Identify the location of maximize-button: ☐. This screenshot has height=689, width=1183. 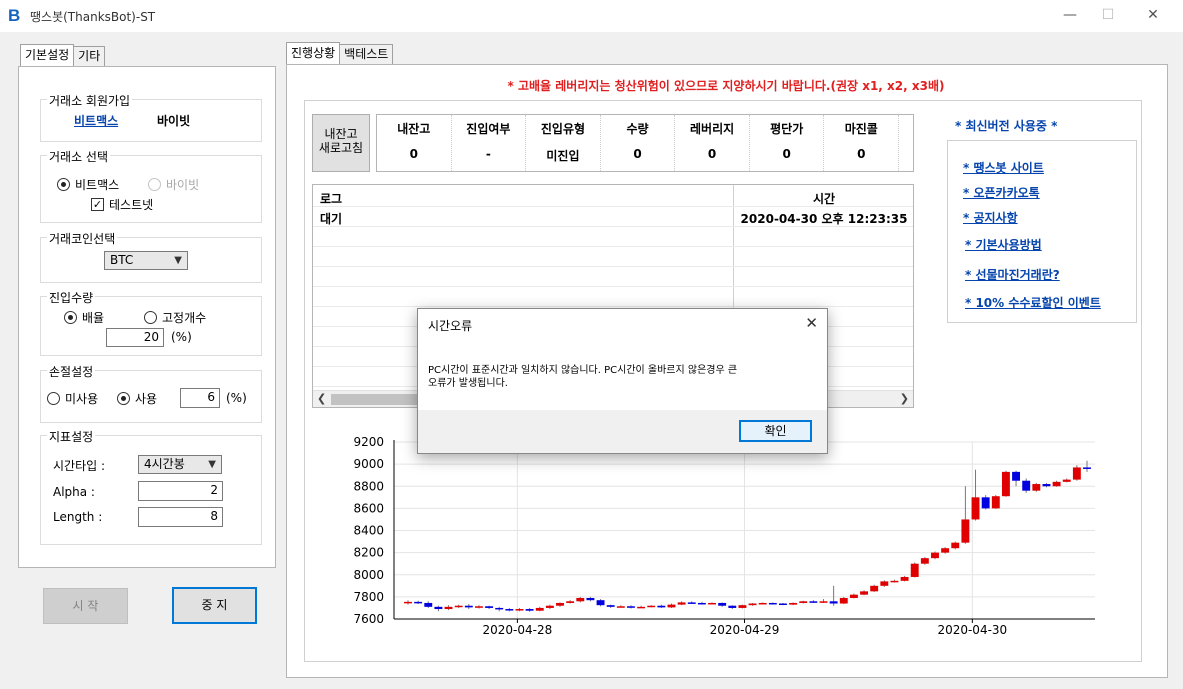
(1108, 15).